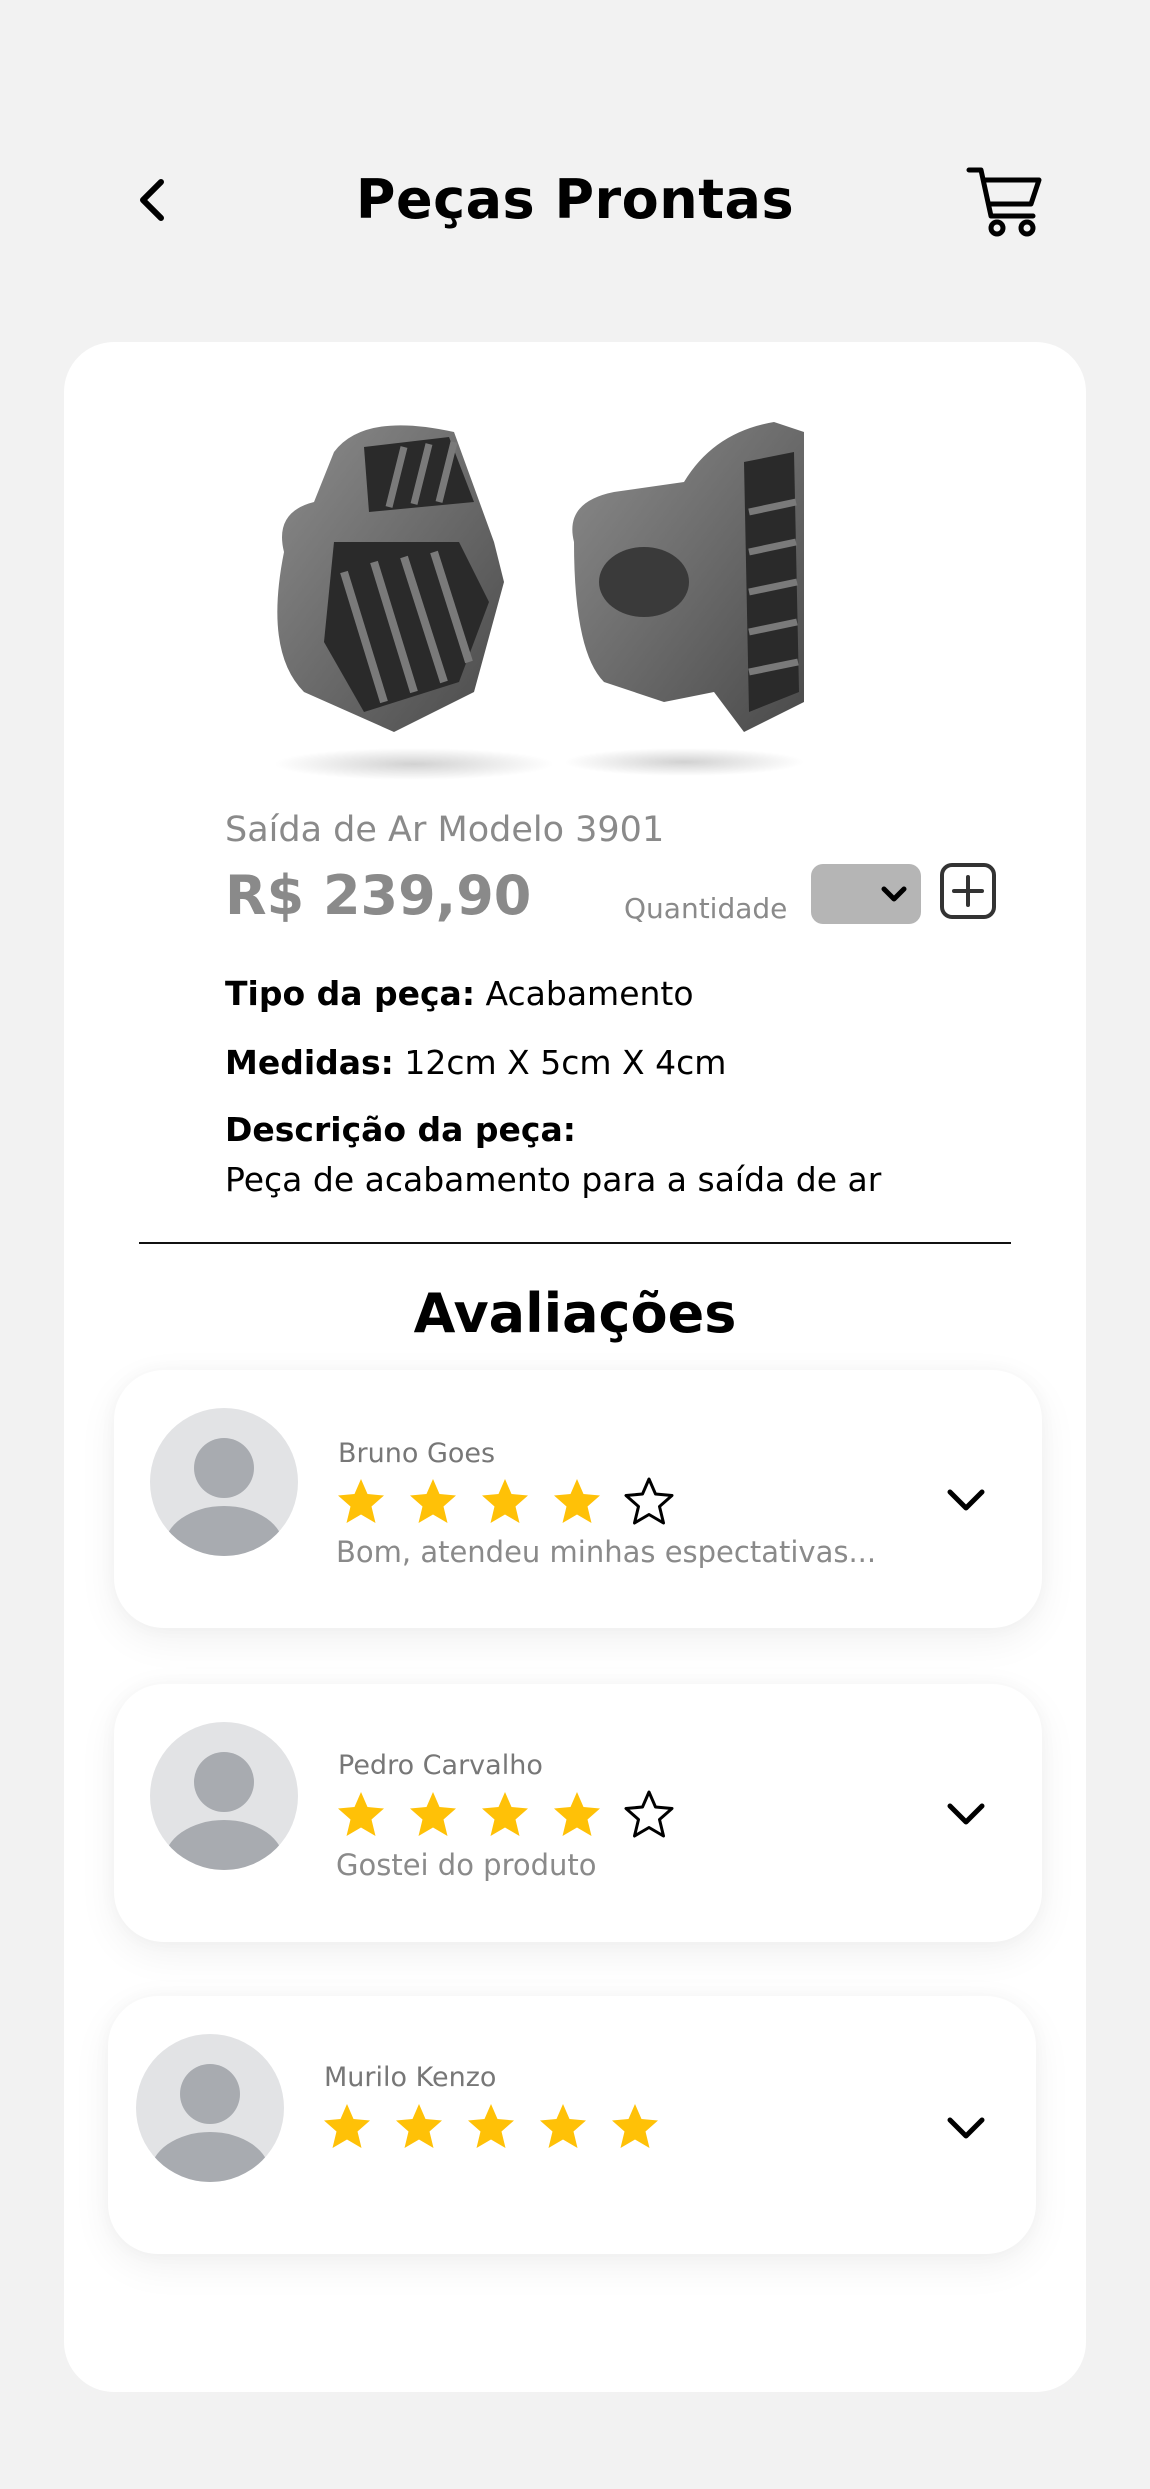 The width and height of the screenshot is (1150, 2489). What do you see at coordinates (466, 1865) in the screenshot?
I see `review-comment: Gostei do produto` at bounding box center [466, 1865].